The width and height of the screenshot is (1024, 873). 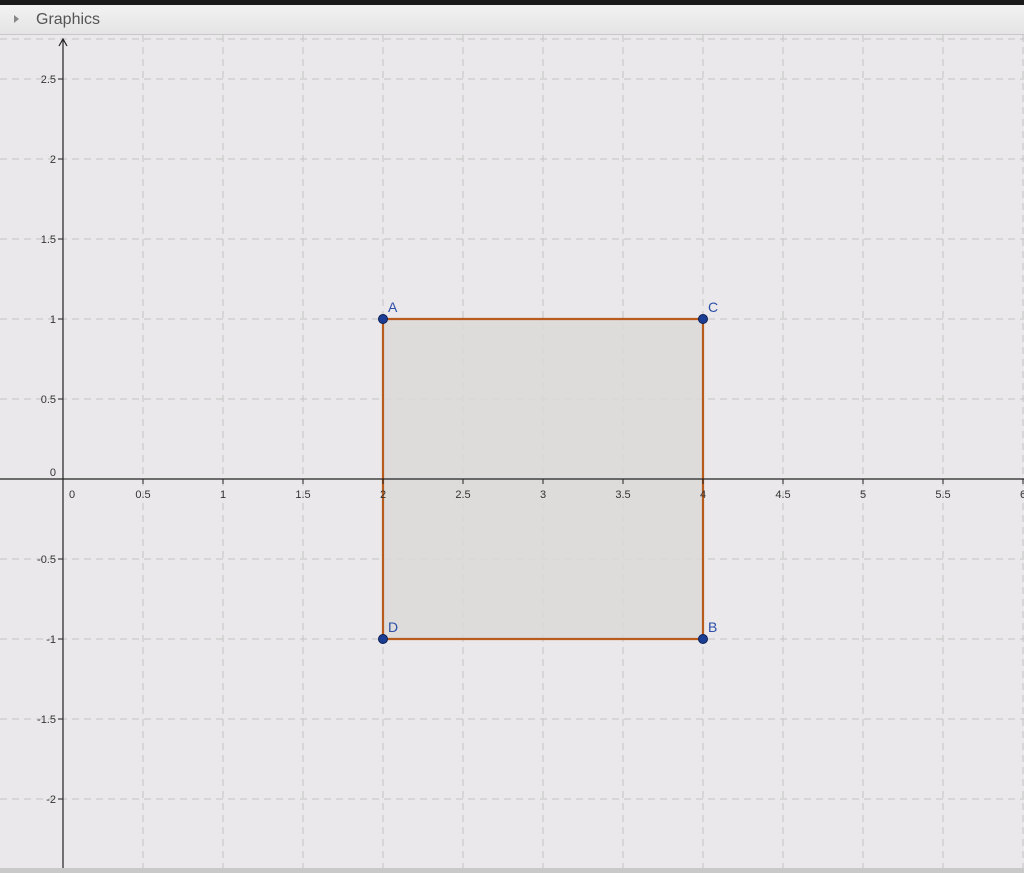 What do you see at coordinates (512, 870) in the screenshot?
I see `bottom-border` at bounding box center [512, 870].